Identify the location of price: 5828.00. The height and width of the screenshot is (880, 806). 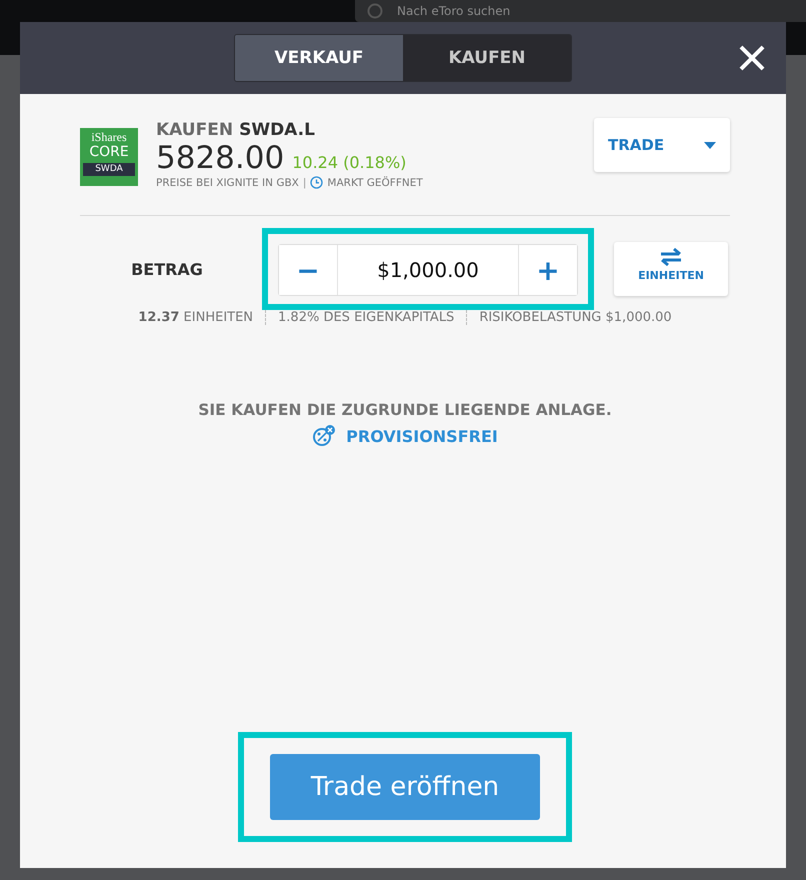
(220, 158).